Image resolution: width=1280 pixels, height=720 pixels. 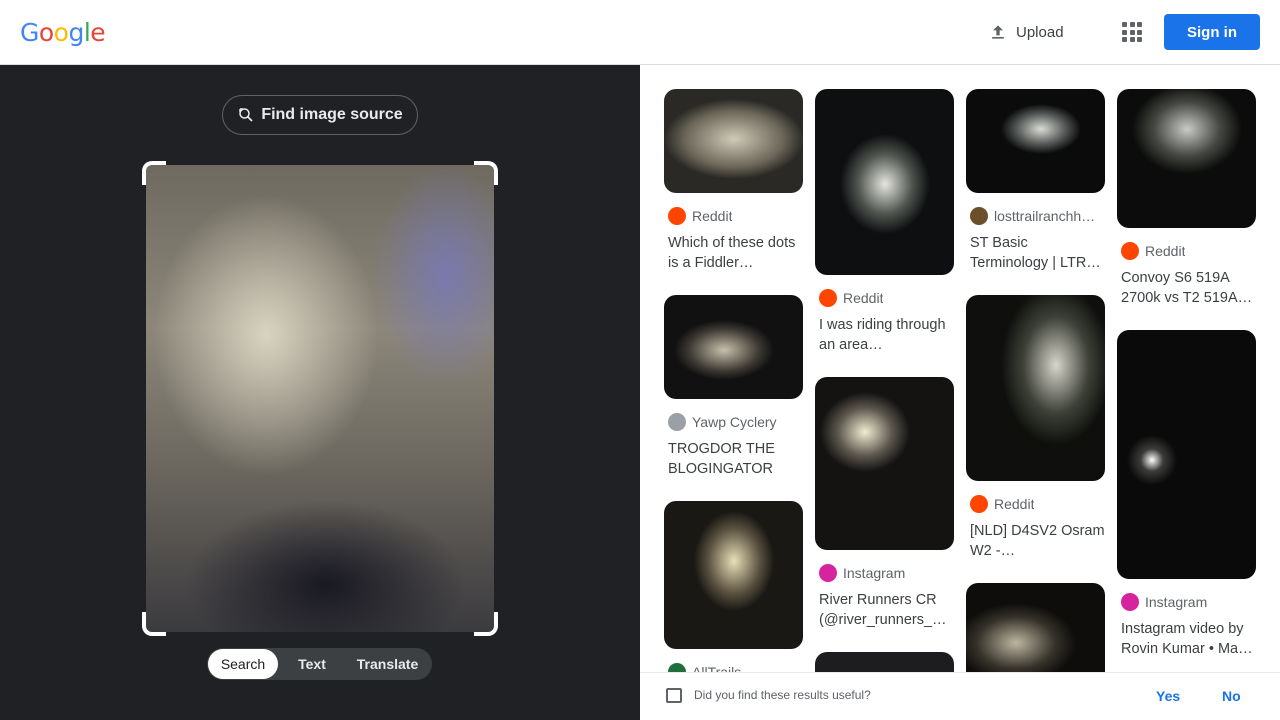 I want to click on logo-letter: G, so click(x=29, y=32).